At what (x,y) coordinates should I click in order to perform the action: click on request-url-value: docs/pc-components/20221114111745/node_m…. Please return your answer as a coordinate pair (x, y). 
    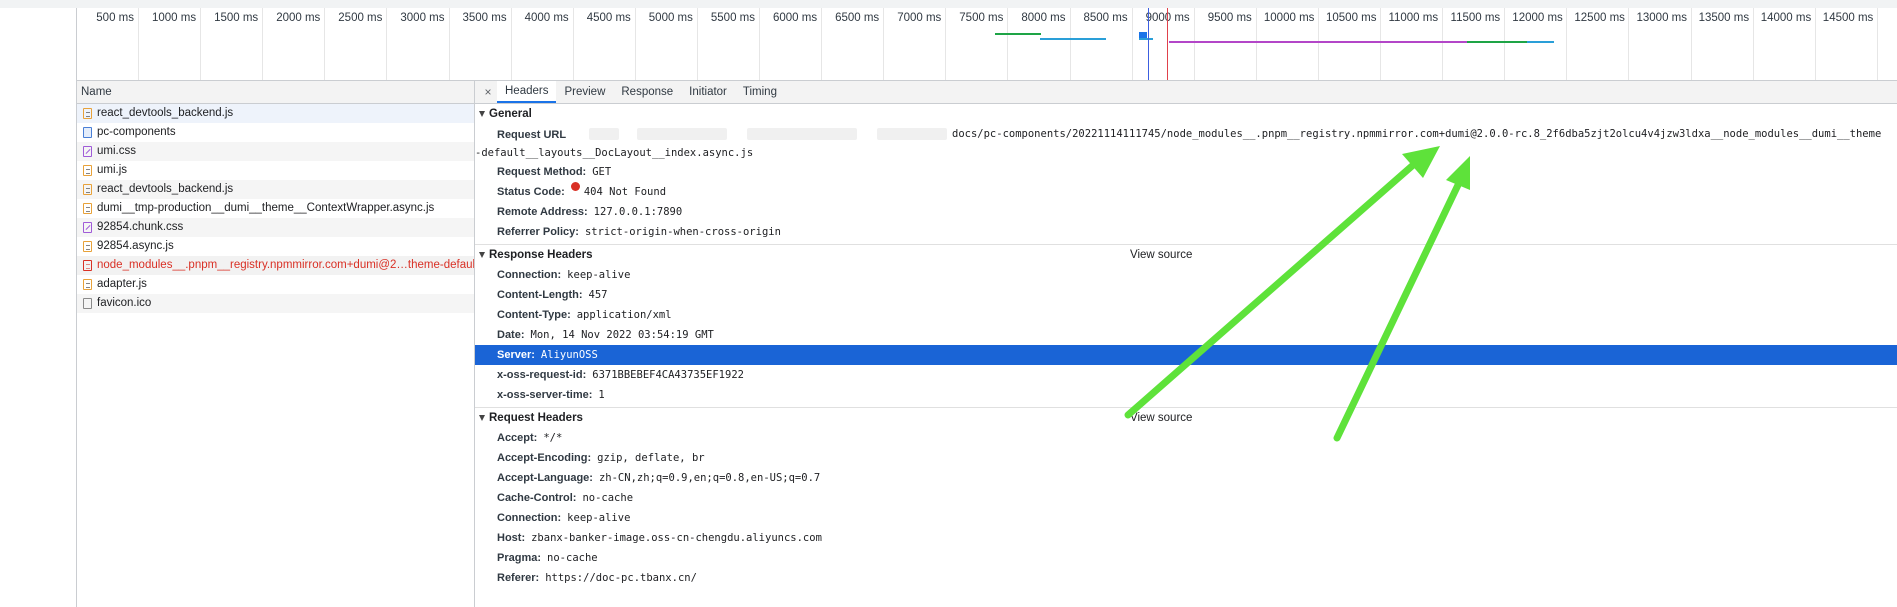
    Looking at the image, I should click on (1417, 134).